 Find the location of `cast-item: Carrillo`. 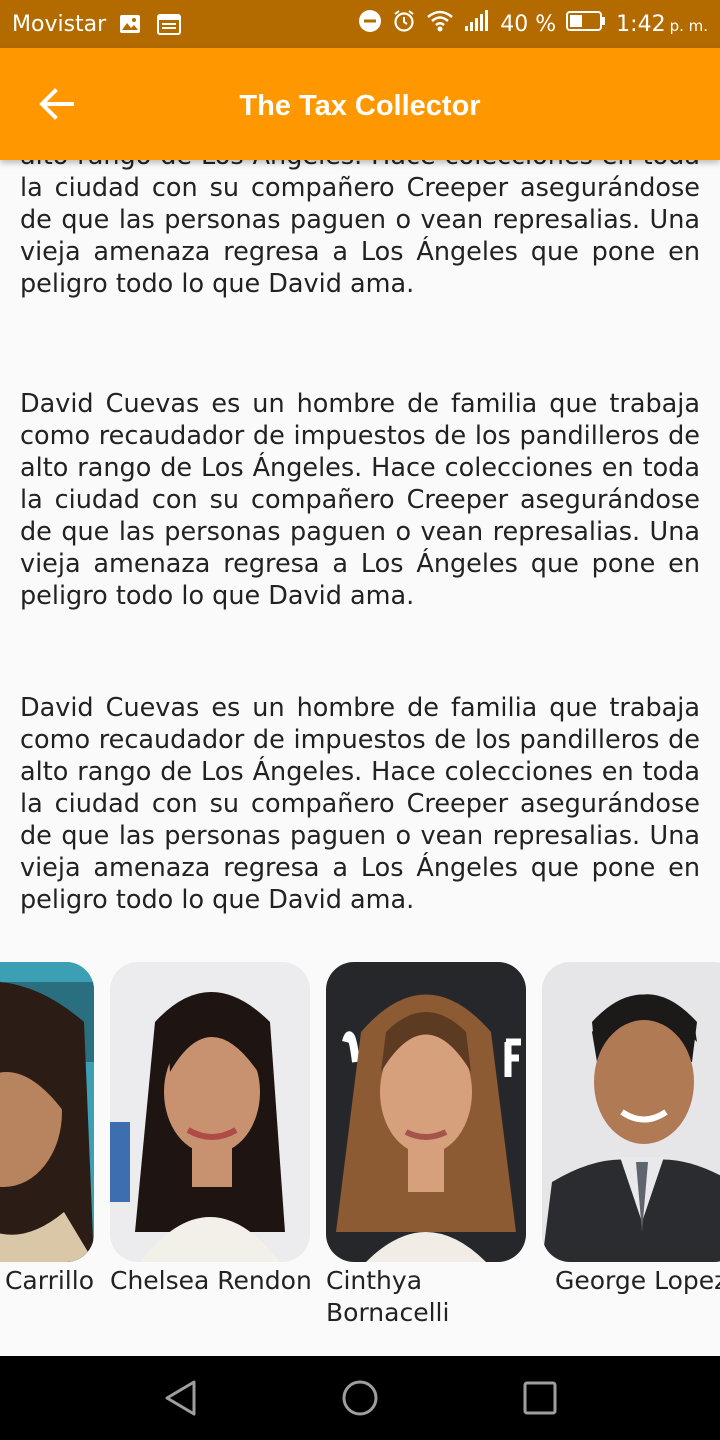

cast-item: Carrillo is located at coordinates (47, 1129).